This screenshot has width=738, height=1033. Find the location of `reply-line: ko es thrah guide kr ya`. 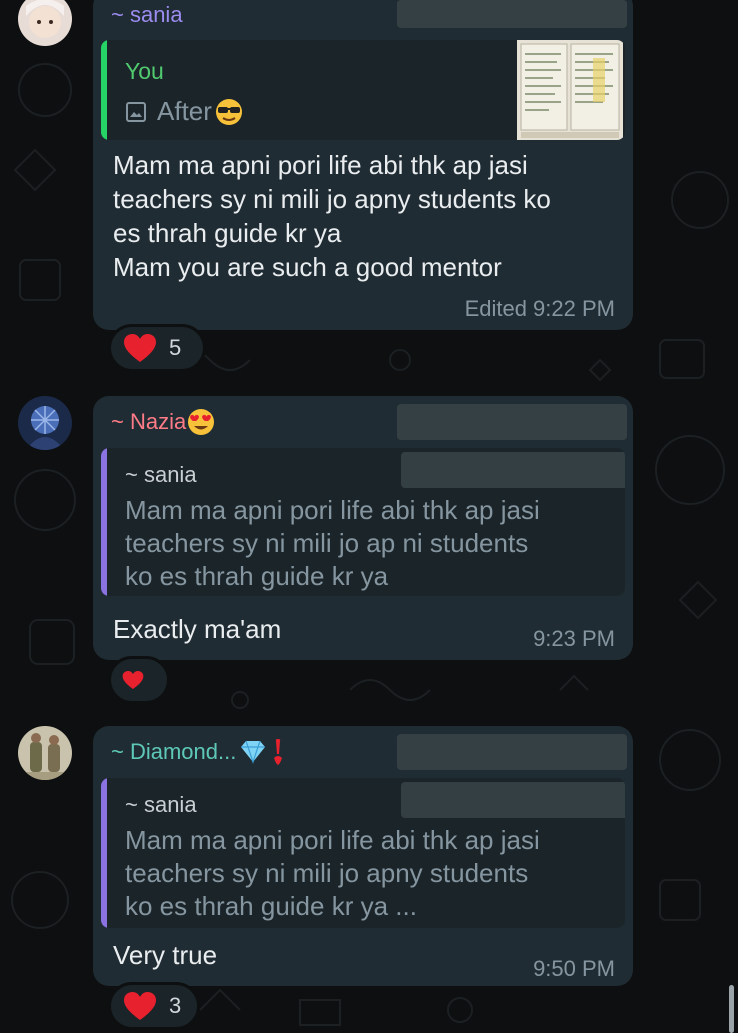

reply-line: ko es thrah guide kr ya is located at coordinates (257, 576).